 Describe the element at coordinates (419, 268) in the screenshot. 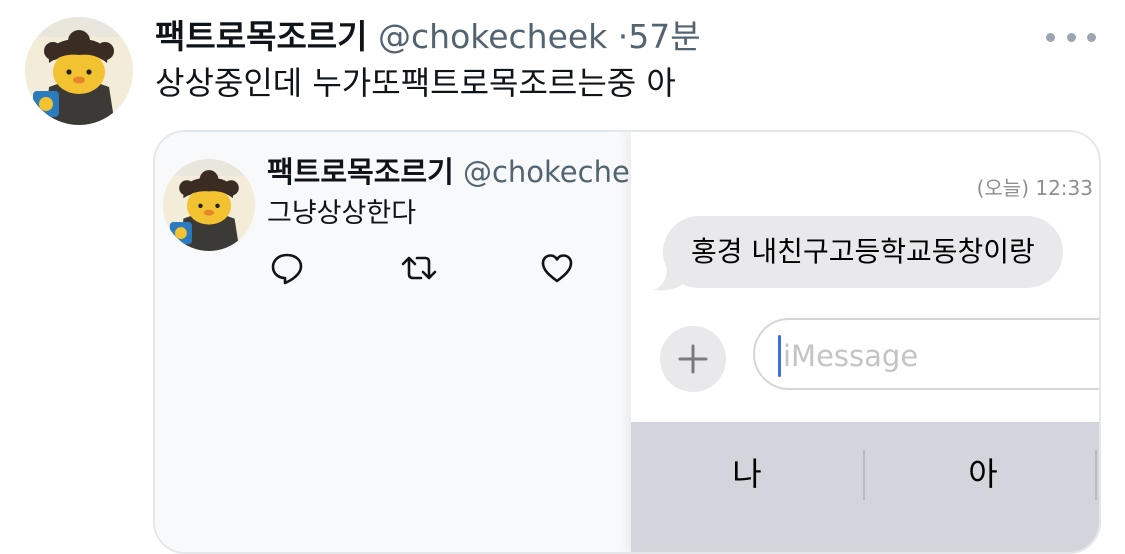

I see `retweet-icon` at that location.